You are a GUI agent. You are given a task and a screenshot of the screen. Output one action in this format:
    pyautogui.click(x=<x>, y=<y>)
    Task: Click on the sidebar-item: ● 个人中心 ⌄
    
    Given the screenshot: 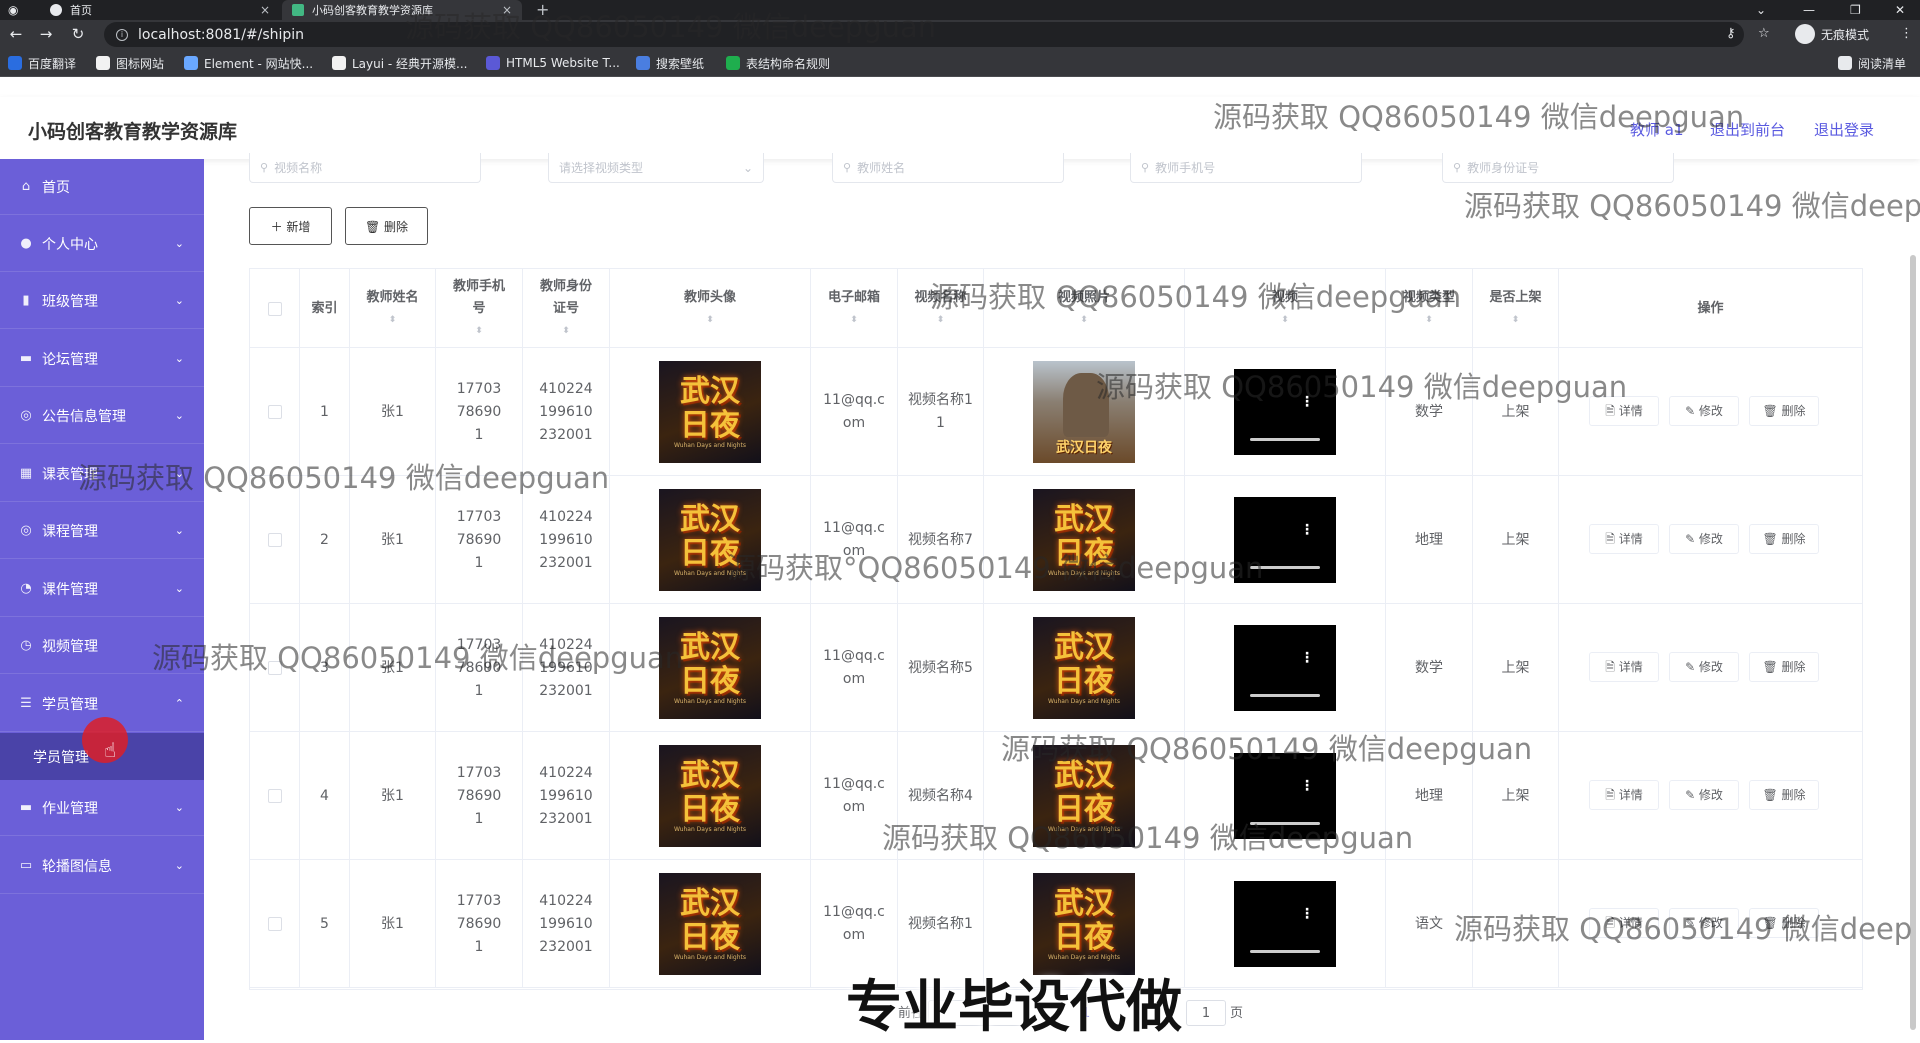 What is the action you would take?
    pyautogui.click(x=102, y=244)
    